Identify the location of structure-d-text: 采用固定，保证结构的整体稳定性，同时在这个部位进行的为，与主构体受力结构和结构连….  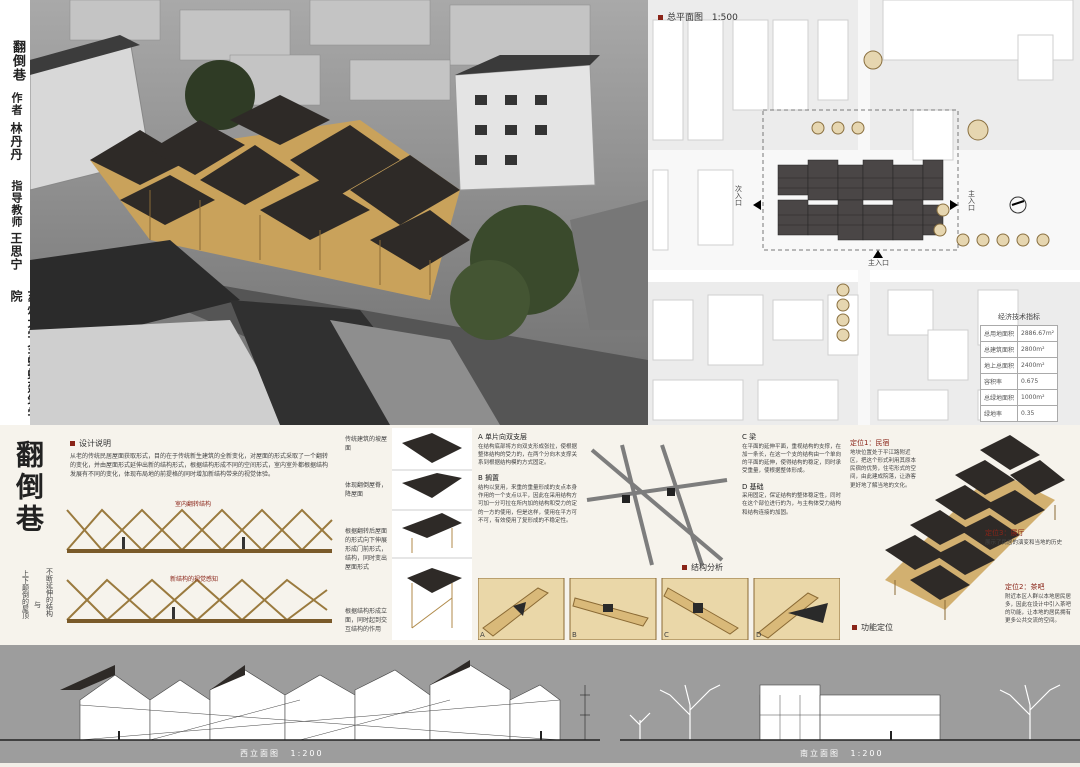
(792, 504).